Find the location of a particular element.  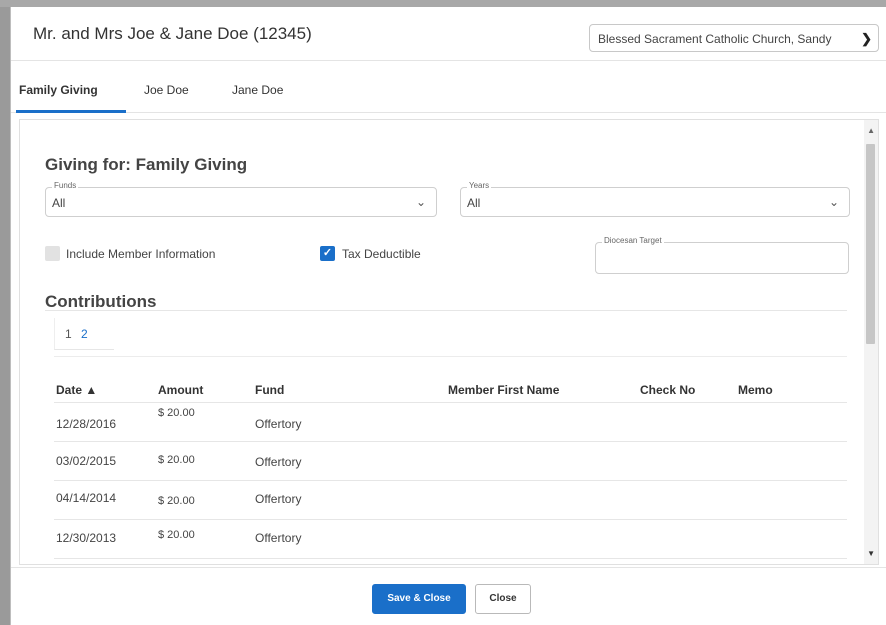

scroll-down-arrow-icon: ▼ is located at coordinates (871, 553).